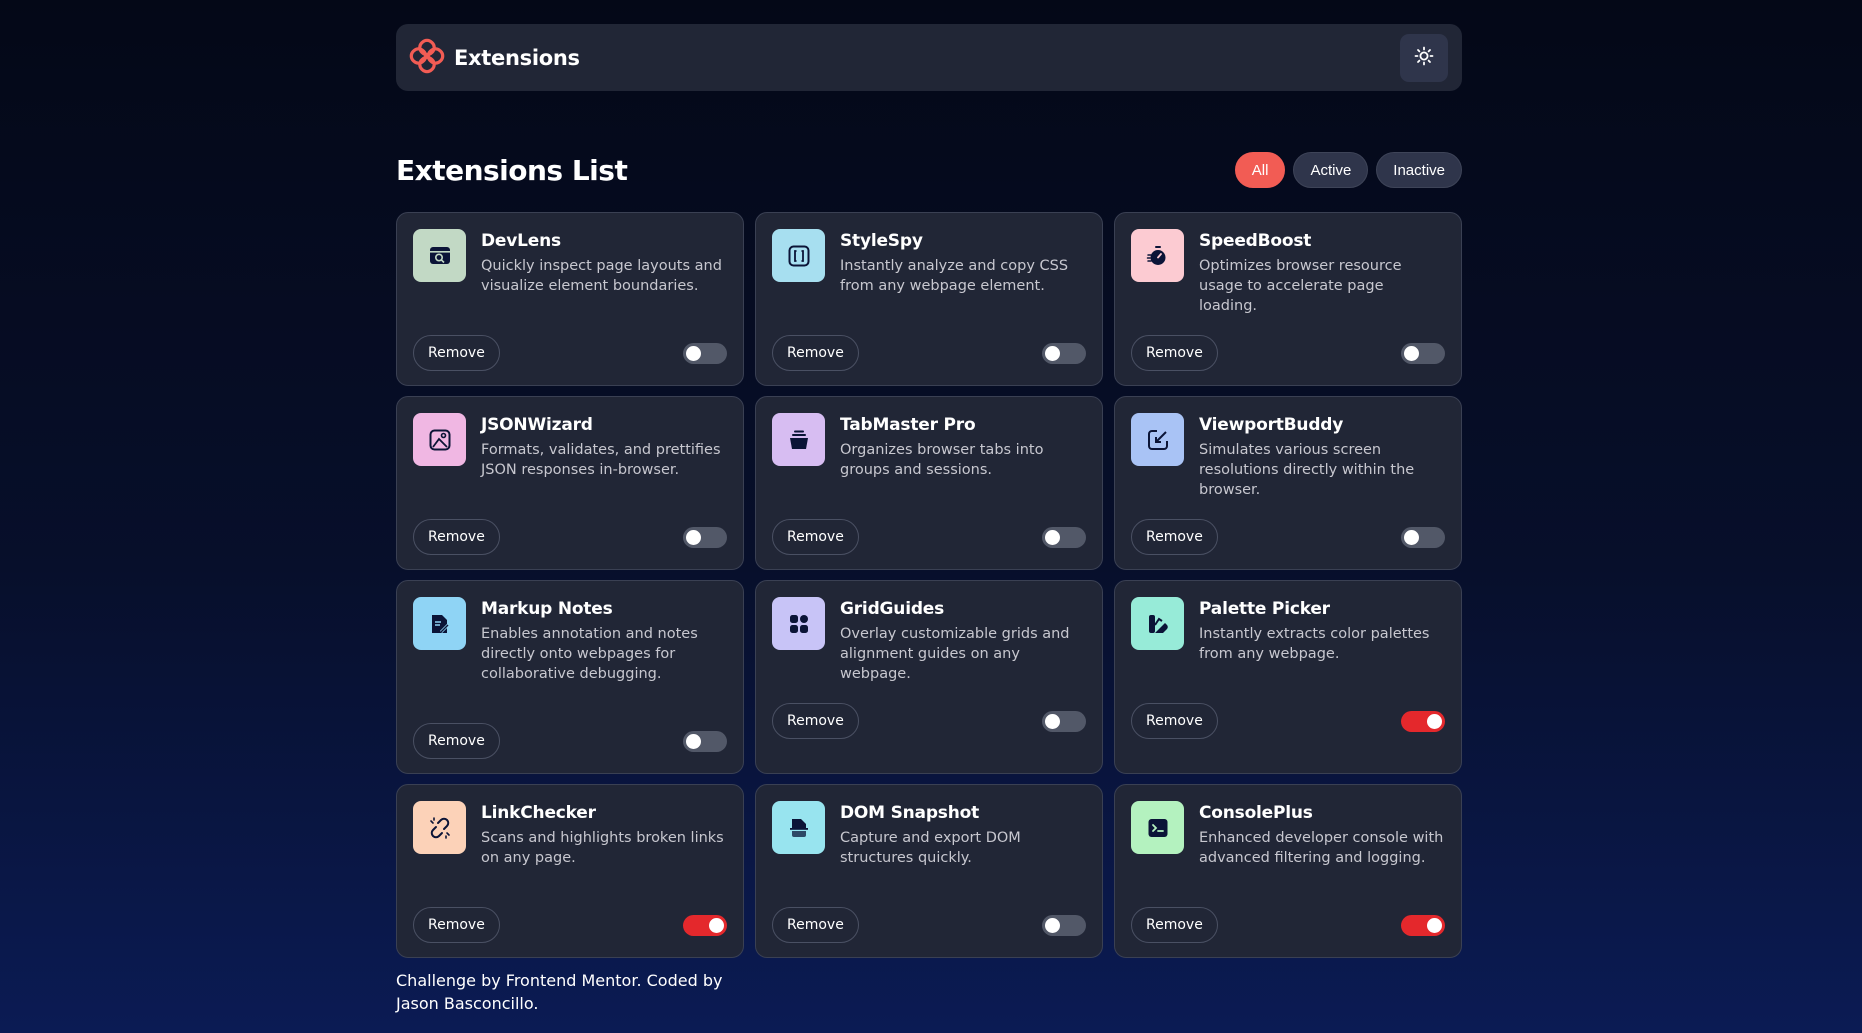 The width and height of the screenshot is (1862, 1033). Describe the element at coordinates (439, 623) in the screenshot. I see `markupnotes-icon` at that location.